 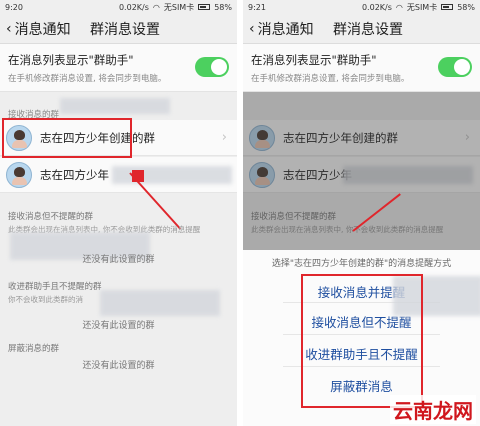 What do you see at coordinates (14, 7) in the screenshot?
I see `status-time: 9:20` at bounding box center [14, 7].